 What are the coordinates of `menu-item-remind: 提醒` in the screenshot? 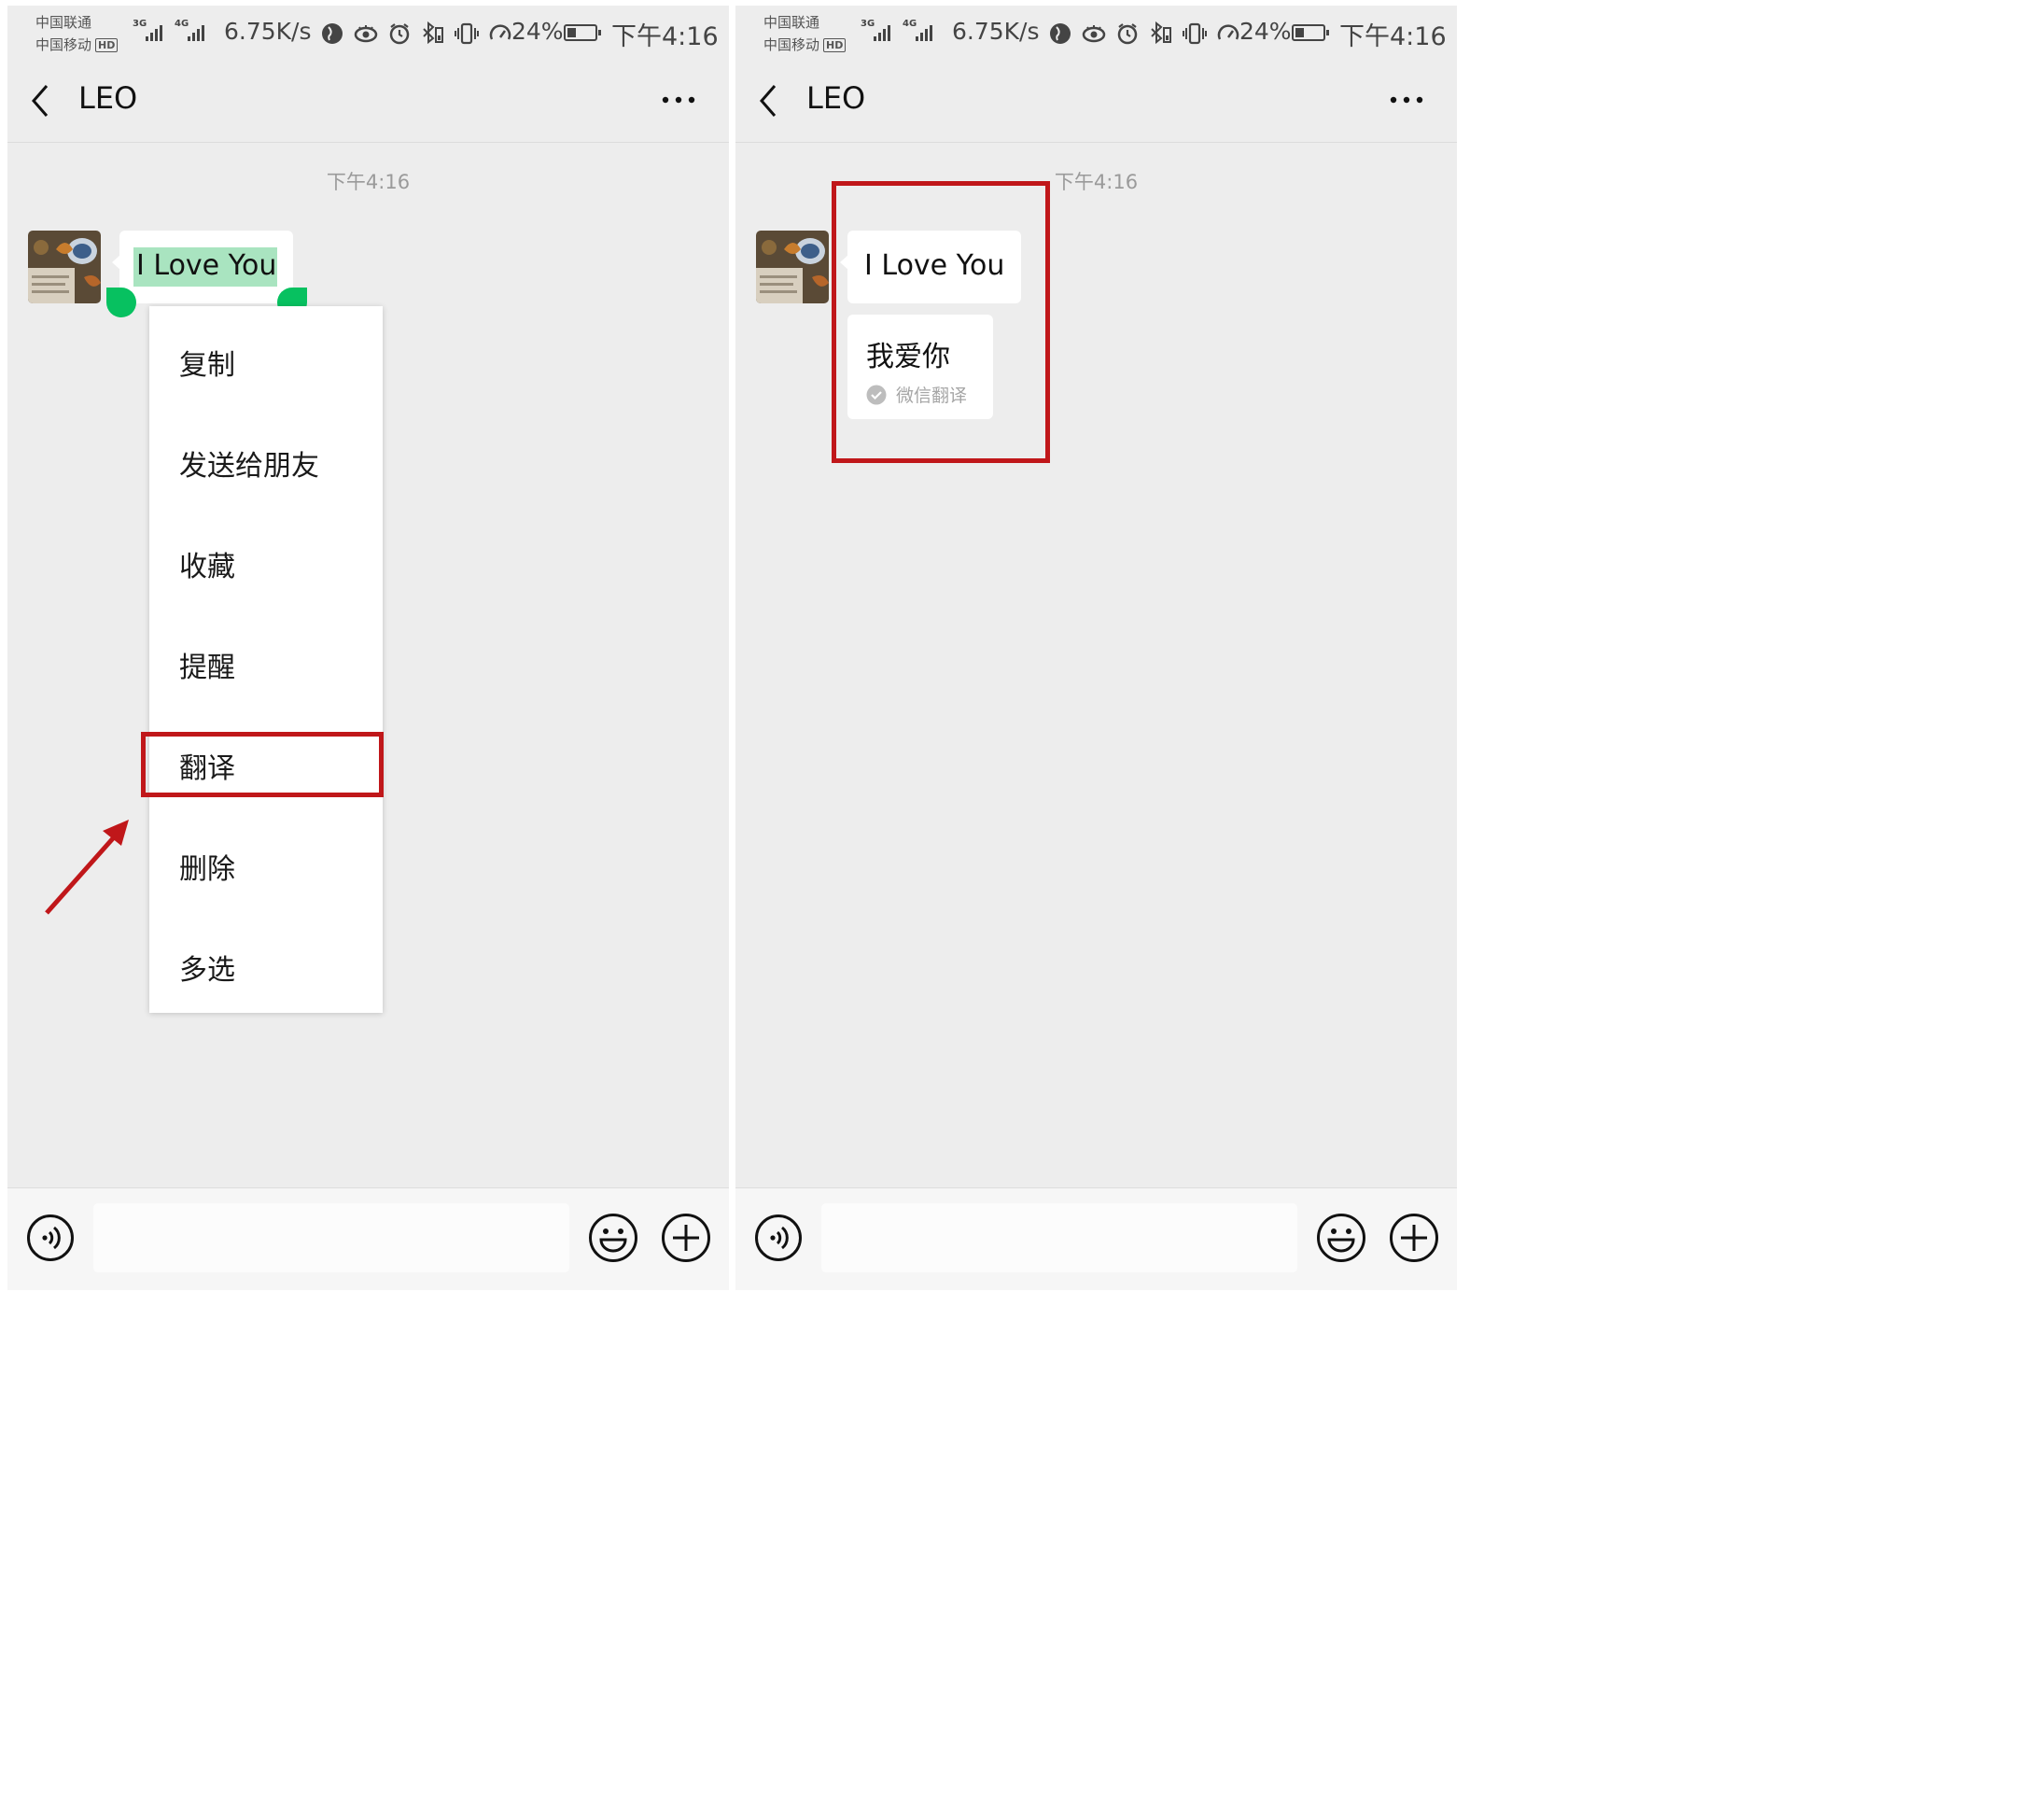 It's located at (266, 659).